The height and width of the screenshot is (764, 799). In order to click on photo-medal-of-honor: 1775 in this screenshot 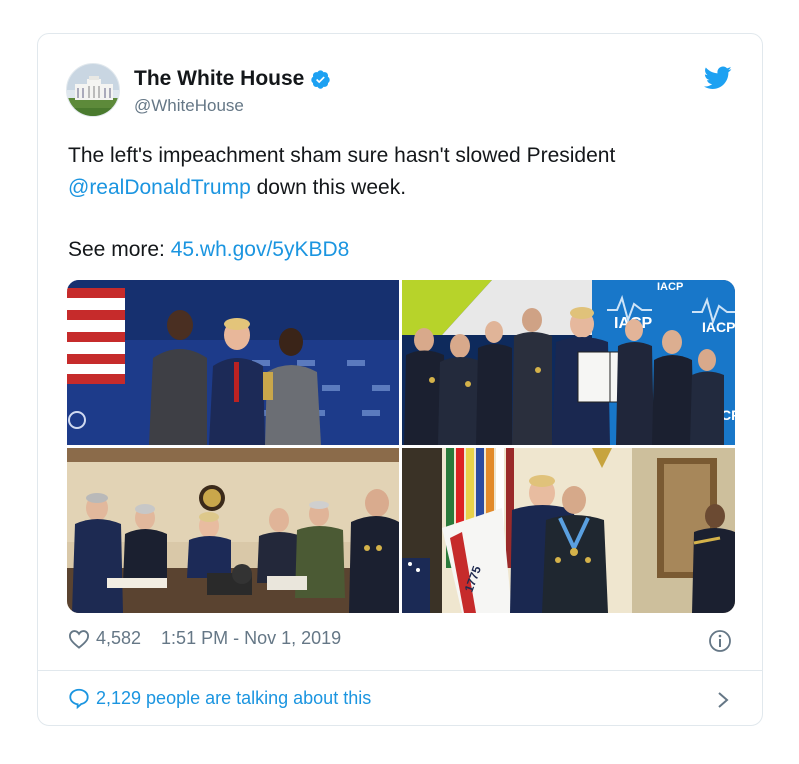, I will do `click(568, 530)`.